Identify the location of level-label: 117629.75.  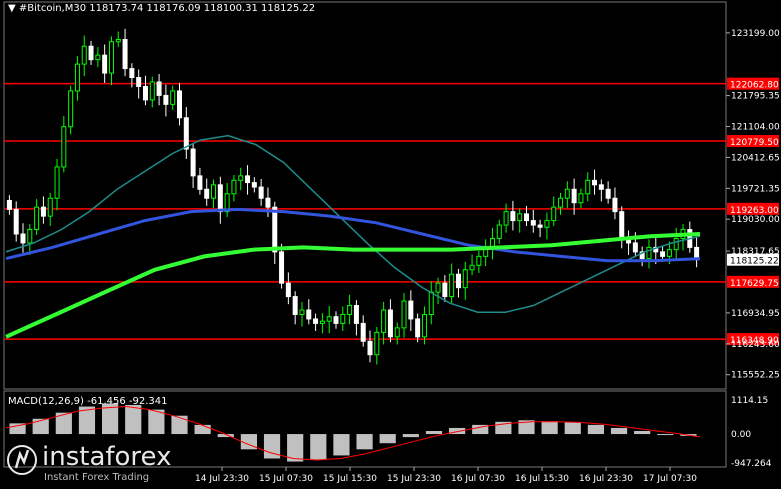
(754, 284).